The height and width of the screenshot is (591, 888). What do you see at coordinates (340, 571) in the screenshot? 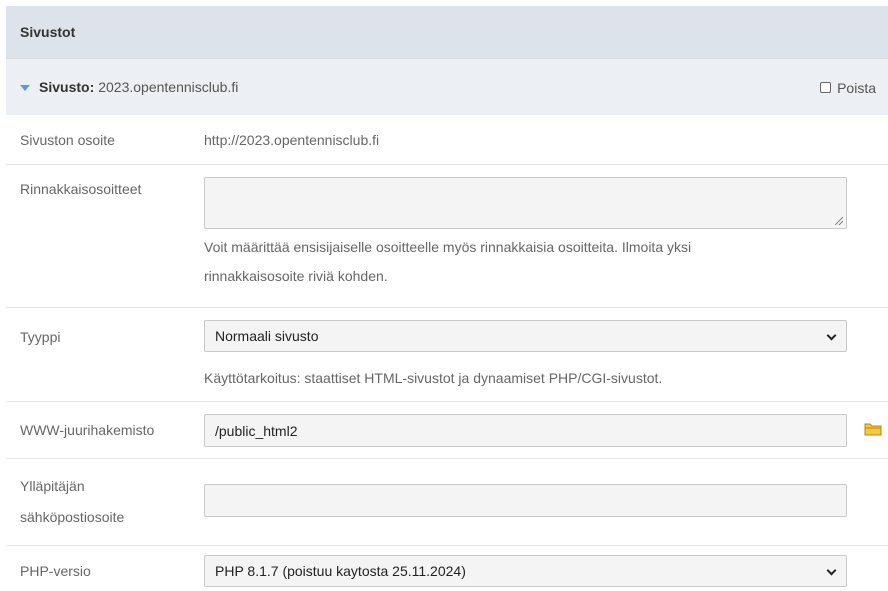
I see `php-version-selected-value: PHP 8.1.7 (poistuu kaytosta 25.11.2024)` at bounding box center [340, 571].